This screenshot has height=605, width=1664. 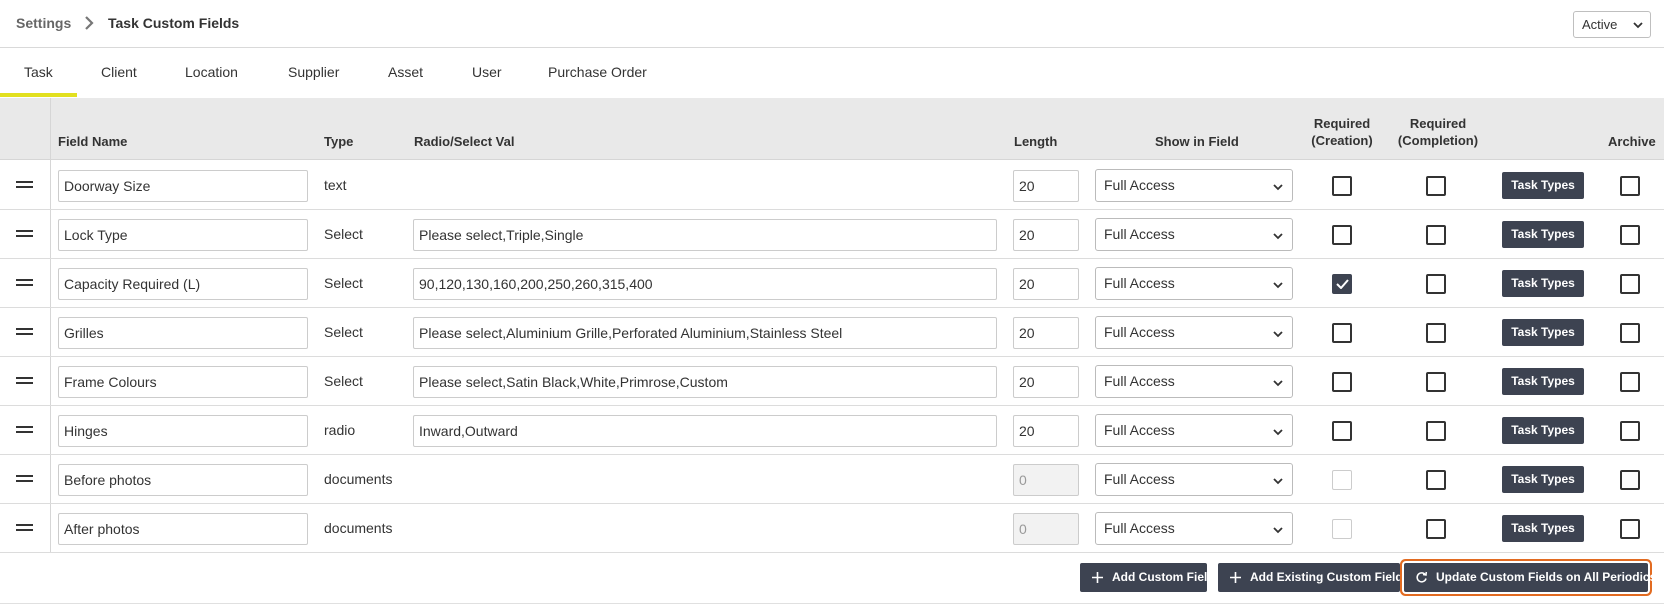 I want to click on tab-supplier: Supplier, so click(x=313, y=72).